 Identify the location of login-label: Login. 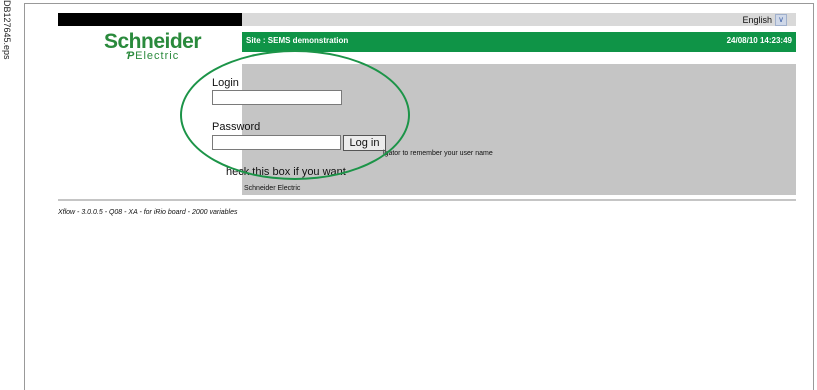
(225, 83).